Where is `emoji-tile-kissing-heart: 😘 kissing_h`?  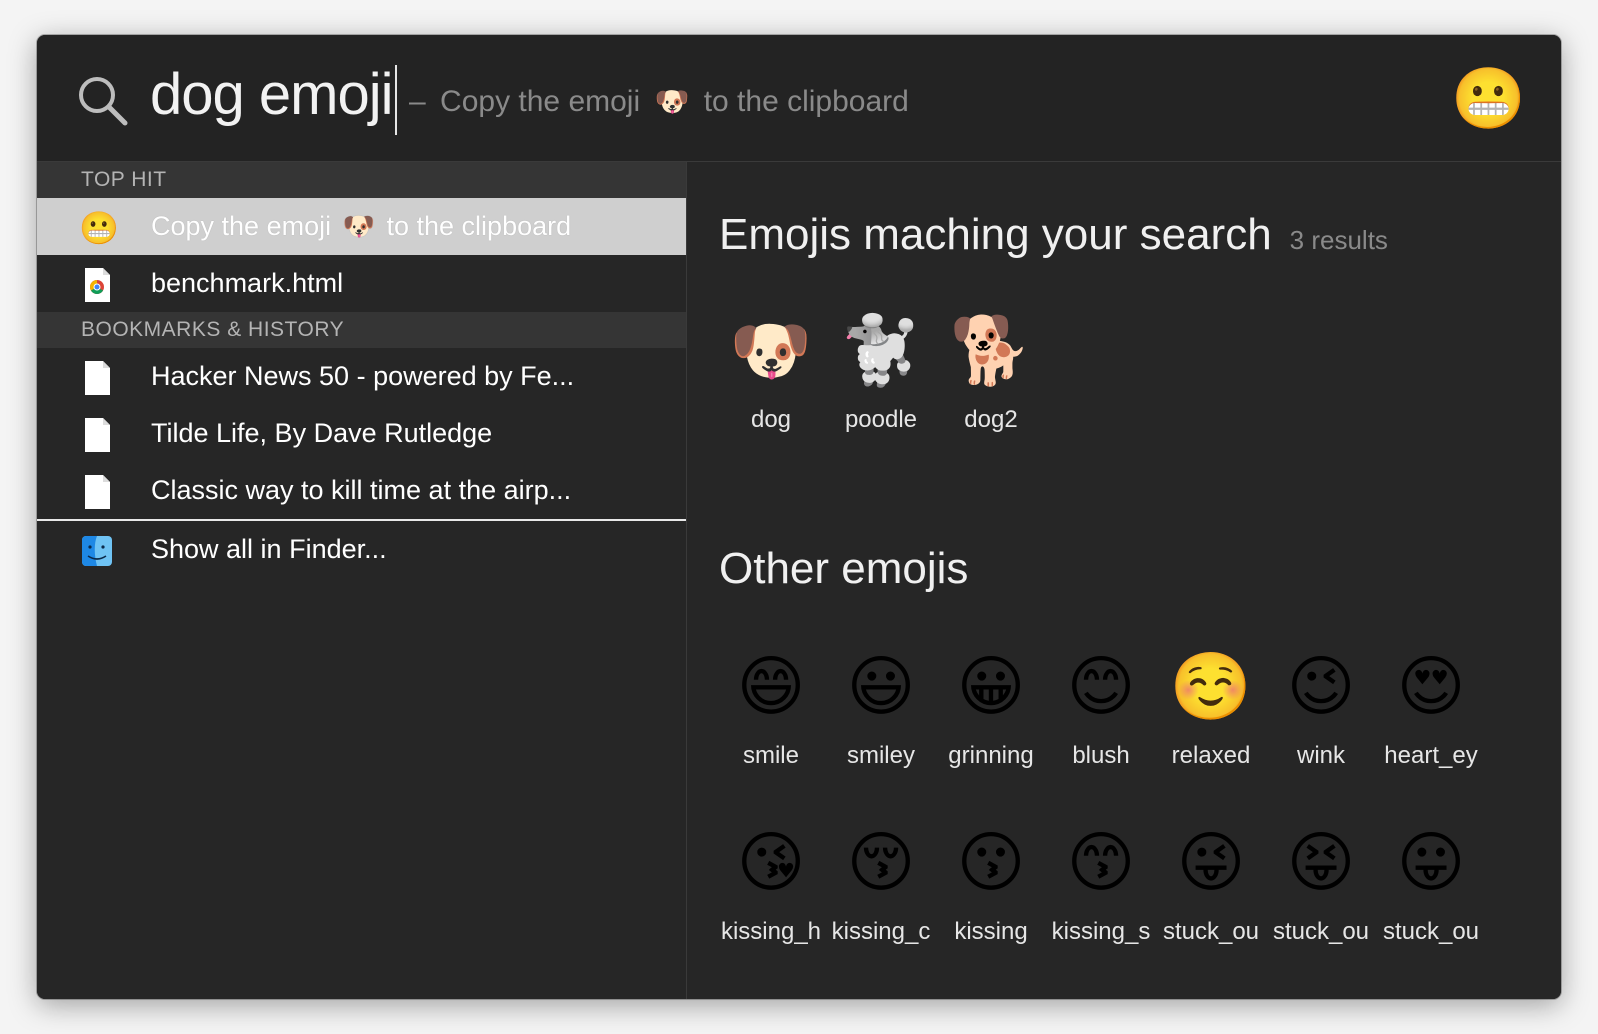
emoji-tile-kissing-heart: 😘 kissing_h is located at coordinates (771, 884).